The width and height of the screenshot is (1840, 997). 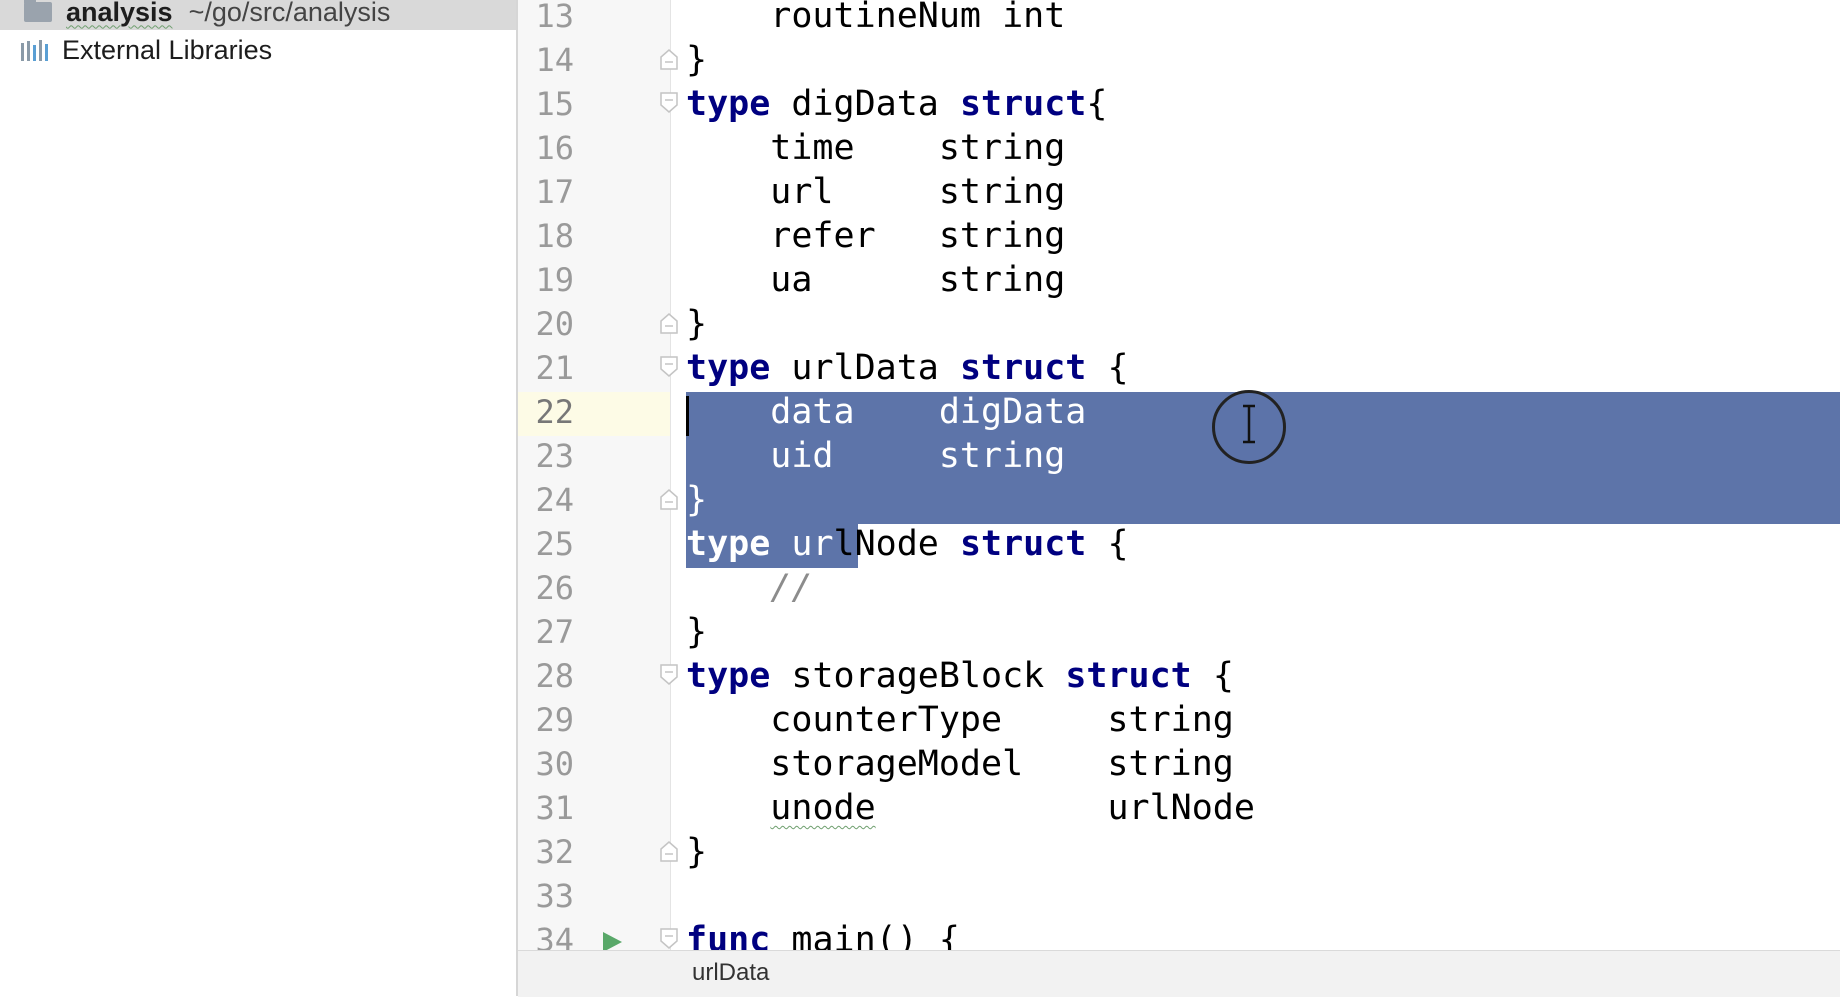 What do you see at coordinates (34, 50) in the screenshot?
I see `library-icon` at bounding box center [34, 50].